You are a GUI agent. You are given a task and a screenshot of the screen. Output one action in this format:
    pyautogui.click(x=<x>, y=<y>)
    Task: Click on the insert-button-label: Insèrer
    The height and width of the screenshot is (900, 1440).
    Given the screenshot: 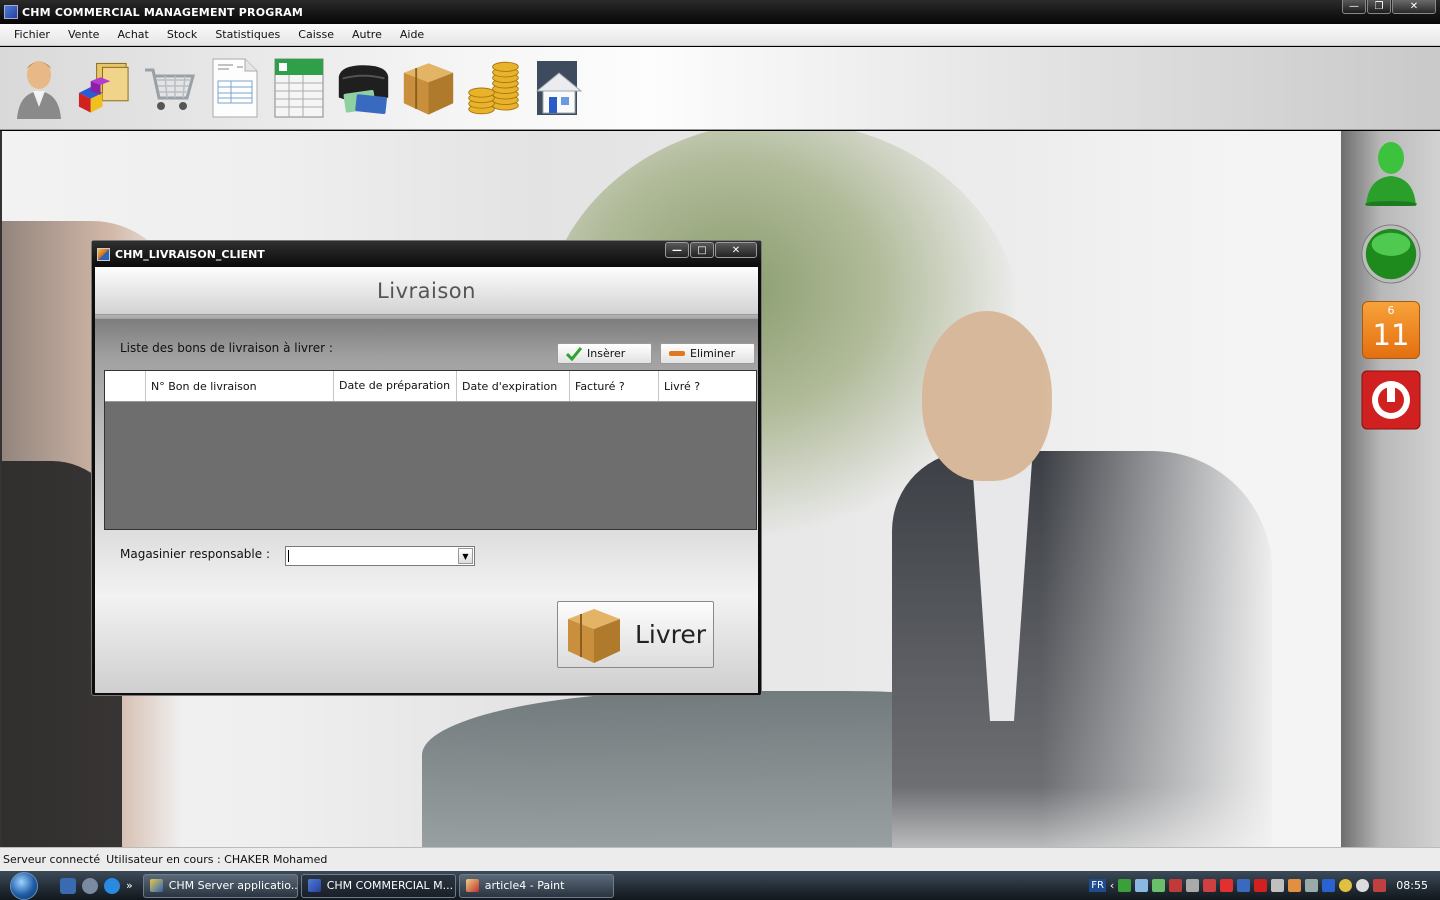 What is the action you would take?
    pyautogui.click(x=606, y=353)
    